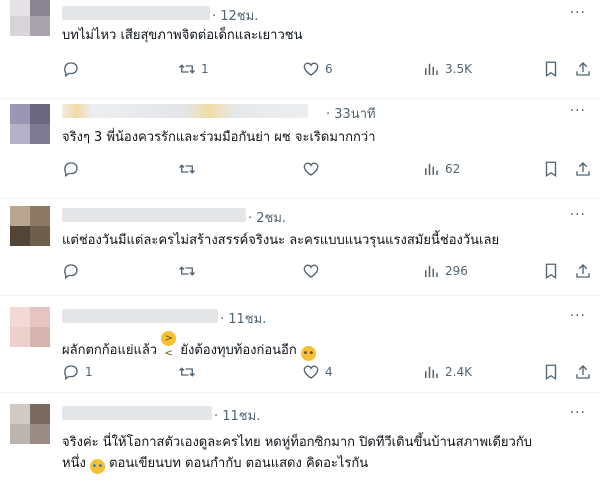  I want to click on like-button: 6, so click(317, 69).